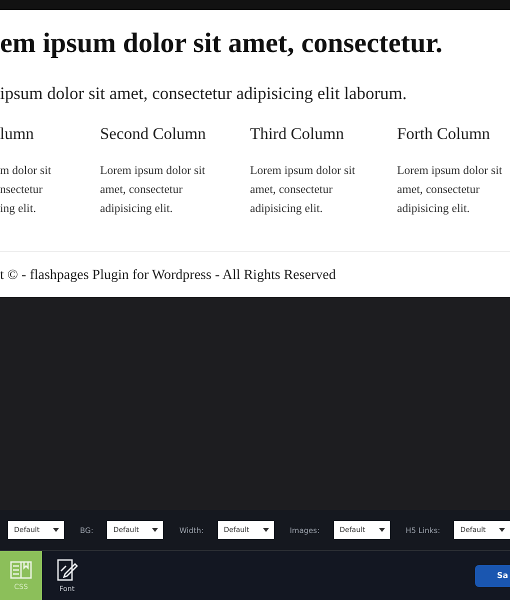  Describe the element at coordinates (444, 134) in the screenshot. I see `column-title: Forth Column` at that location.